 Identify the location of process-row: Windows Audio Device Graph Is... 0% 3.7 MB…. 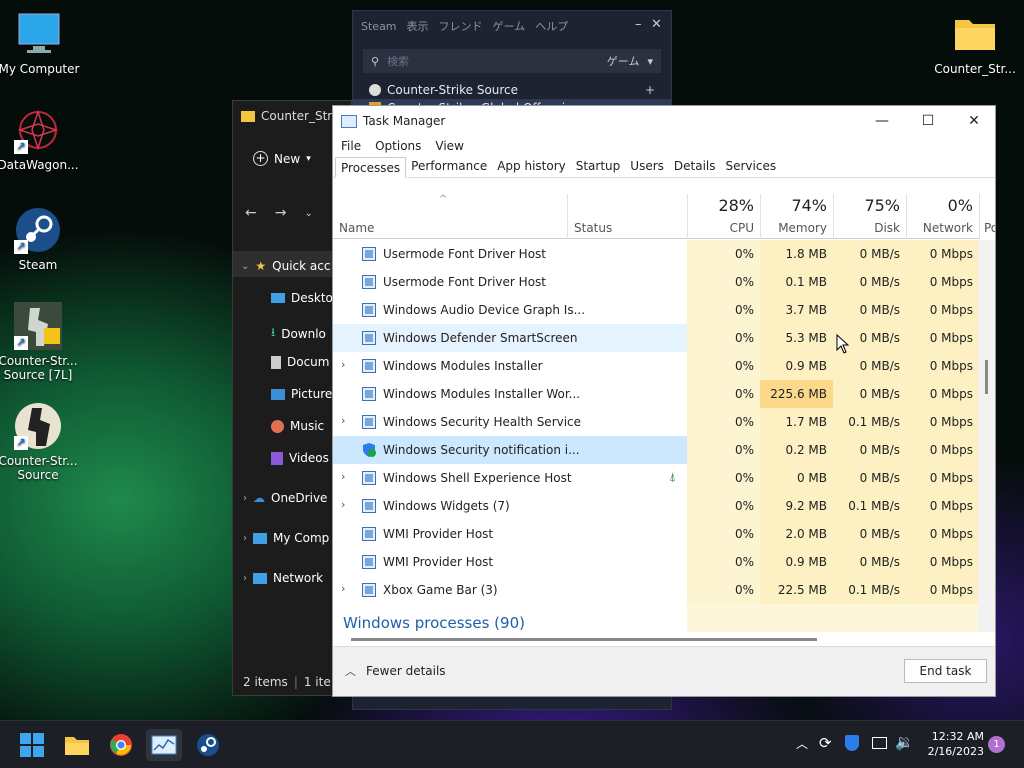
(656, 310).